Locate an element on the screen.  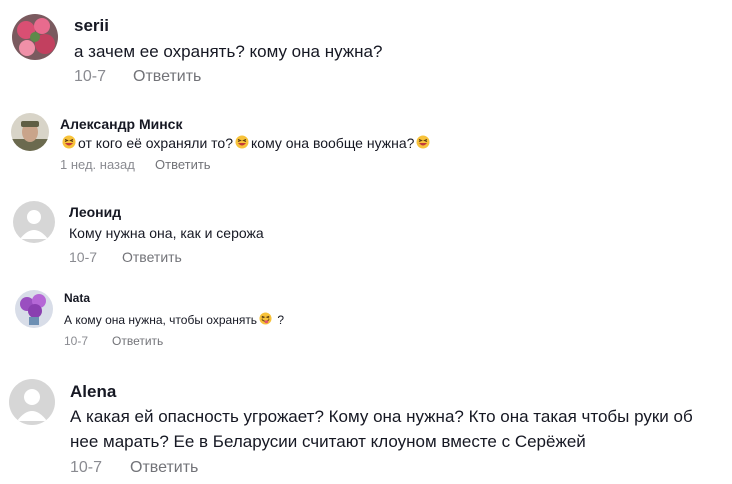
commenter-name: Александр Минск is located at coordinates (121, 124).